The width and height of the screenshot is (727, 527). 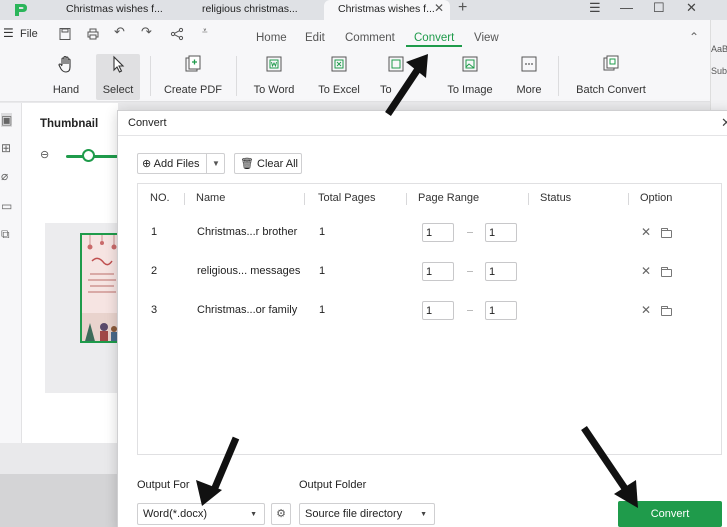 I want to click on bookmark-icon: ⊞, so click(x=6, y=148).